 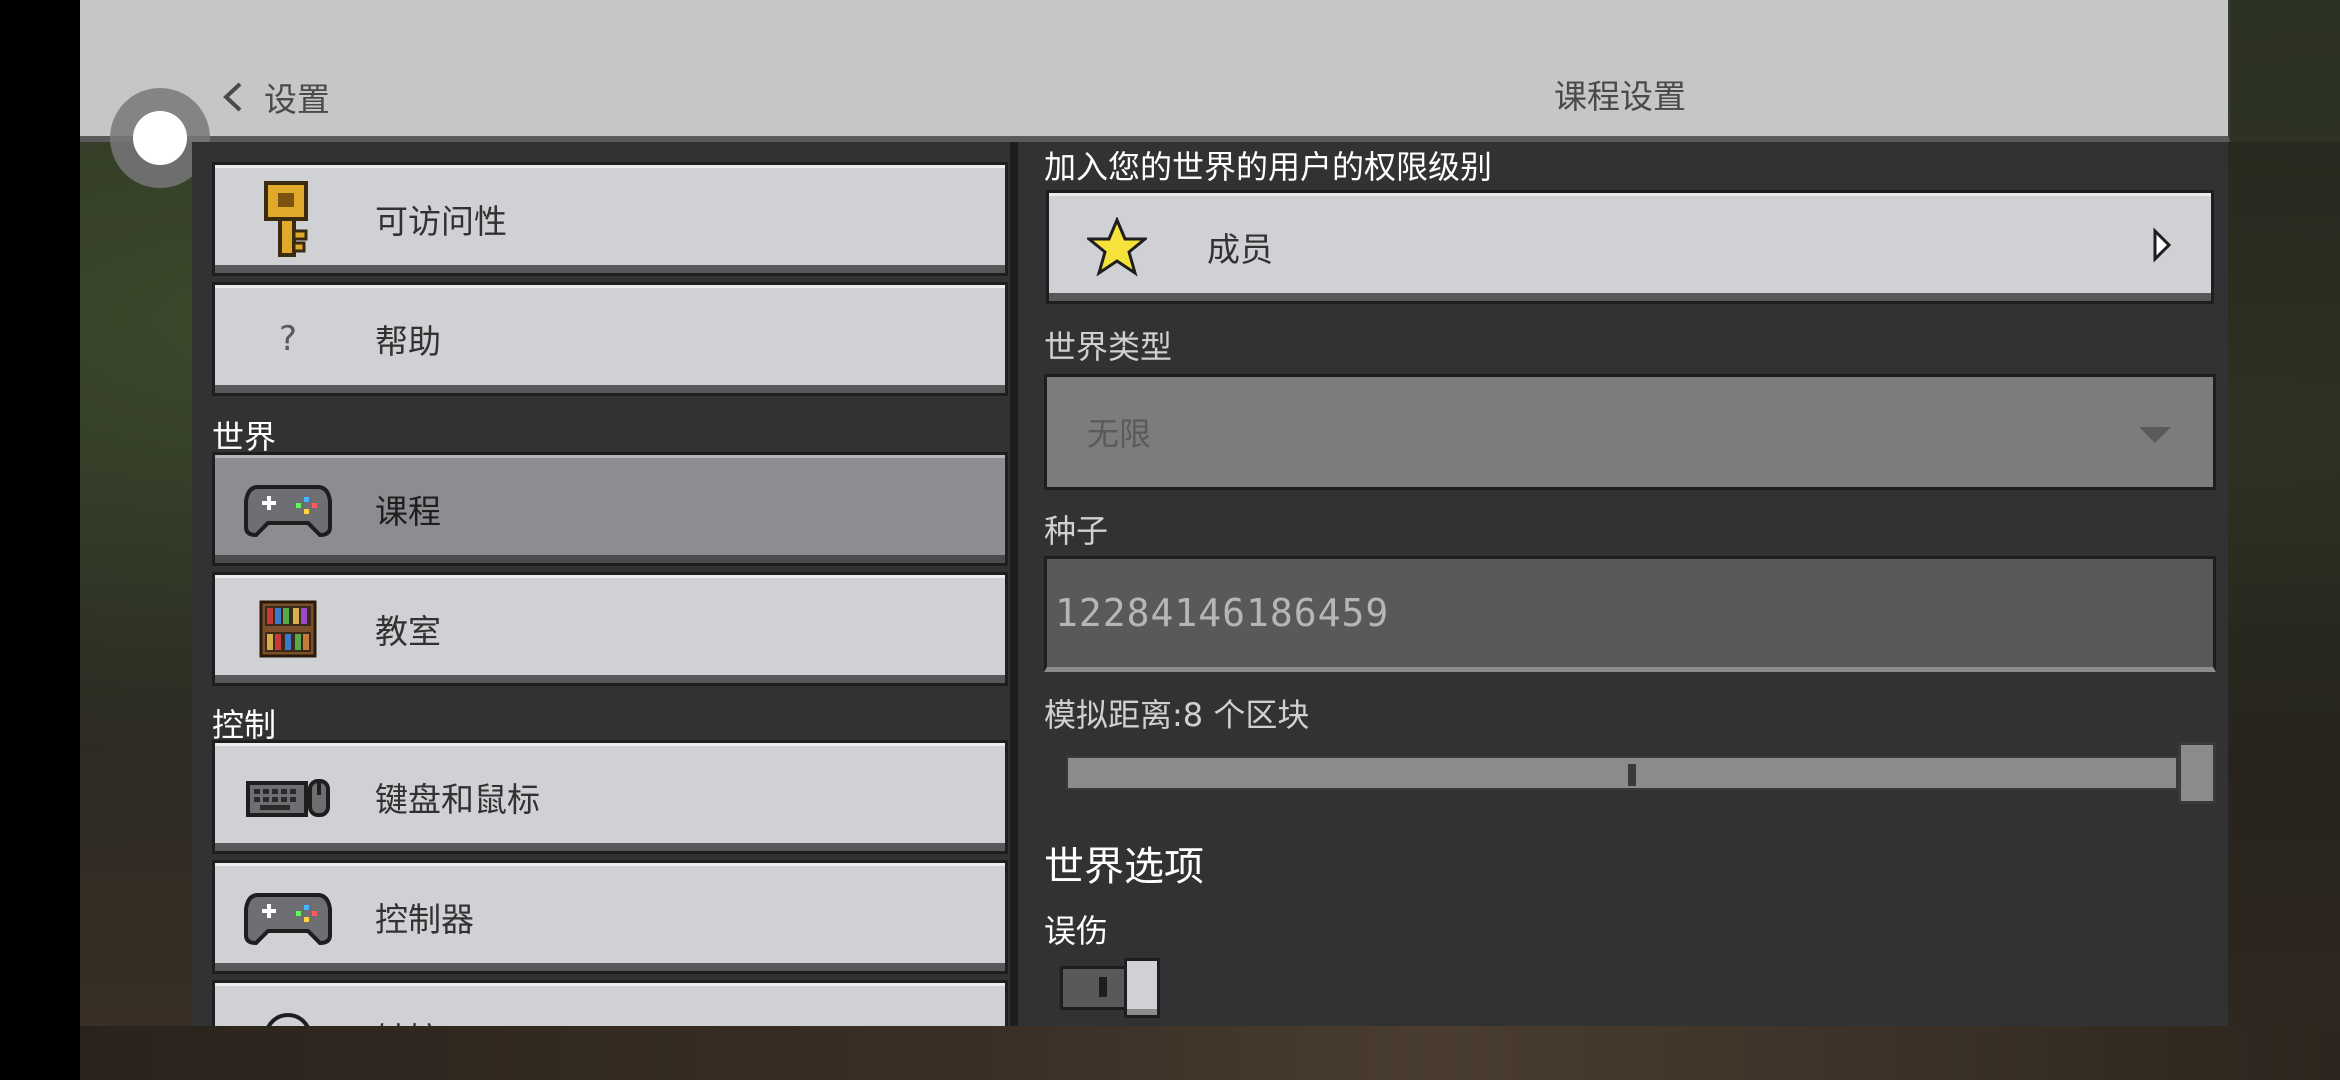 I want to click on sidebar-item-touch: 触控, so click(x=610, y=1003).